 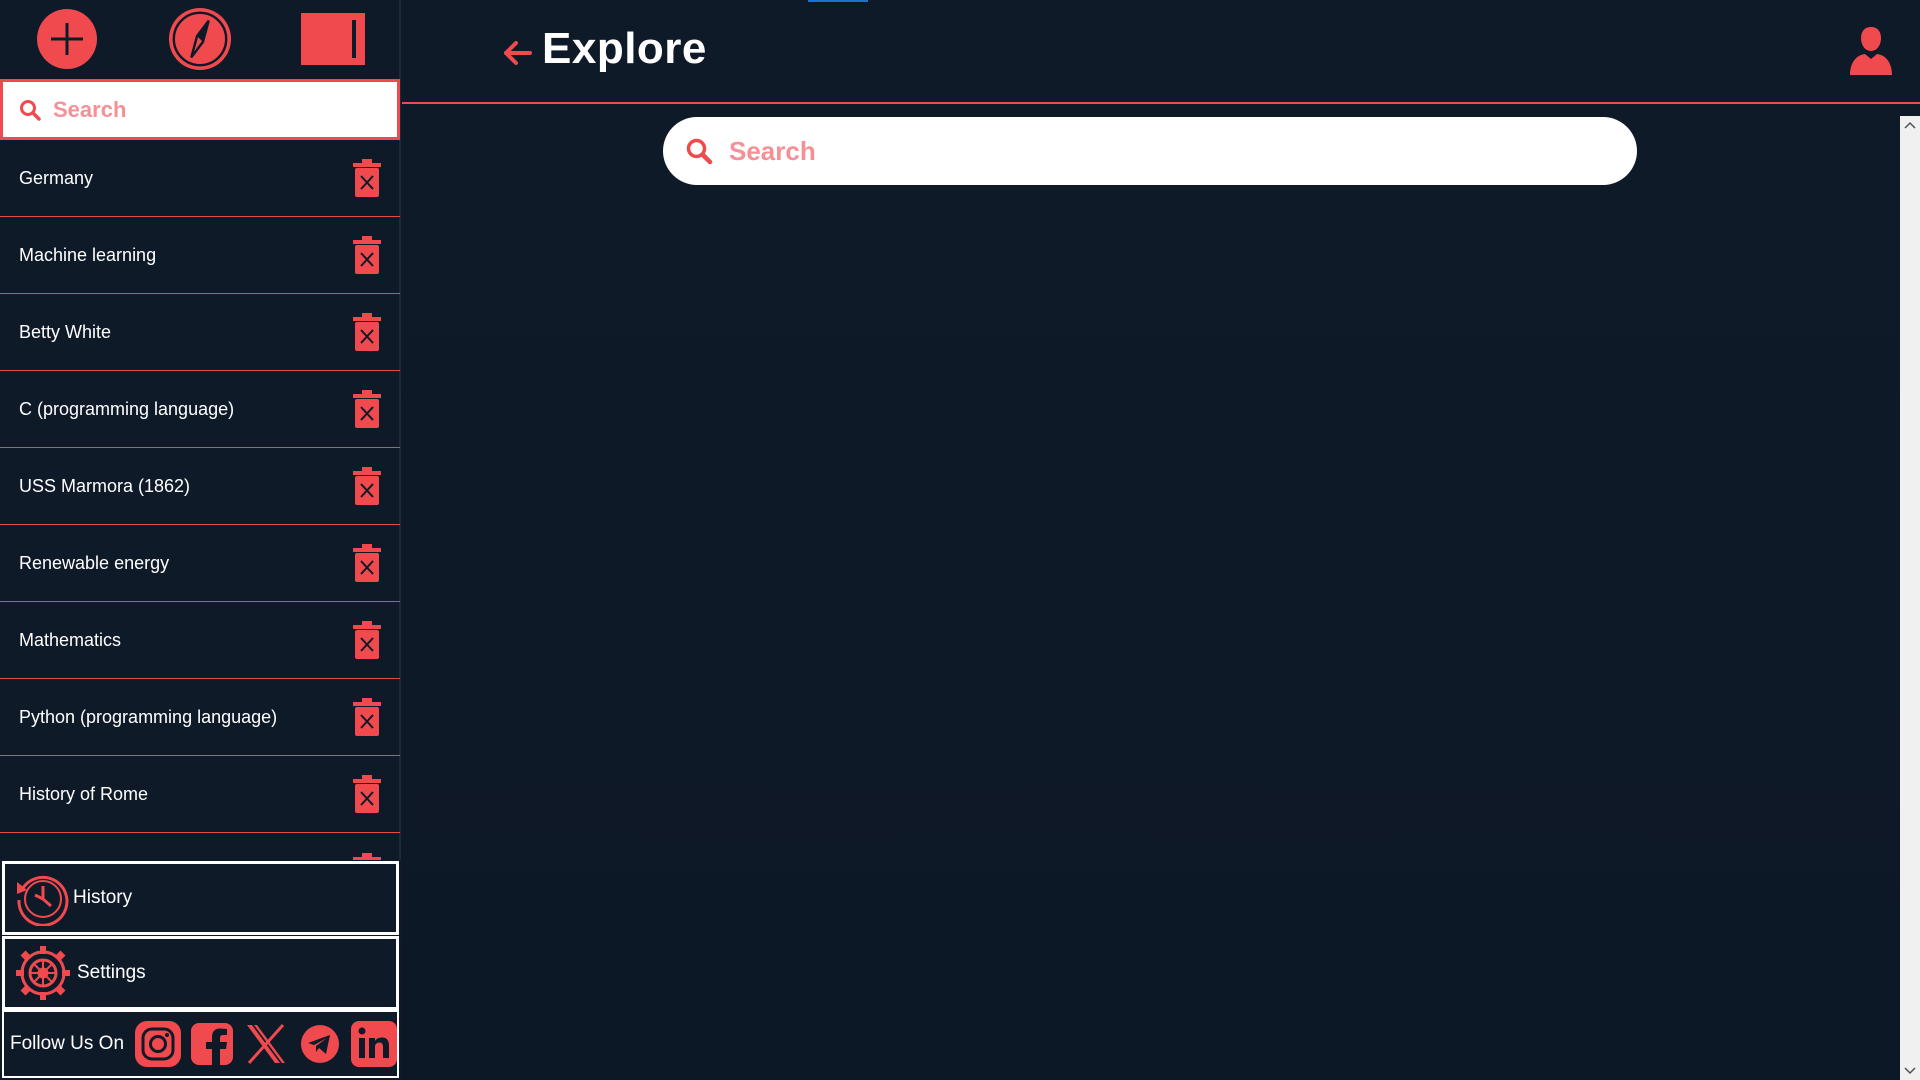 I want to click on list-item: Mathematics, so click(x=200, y=640).